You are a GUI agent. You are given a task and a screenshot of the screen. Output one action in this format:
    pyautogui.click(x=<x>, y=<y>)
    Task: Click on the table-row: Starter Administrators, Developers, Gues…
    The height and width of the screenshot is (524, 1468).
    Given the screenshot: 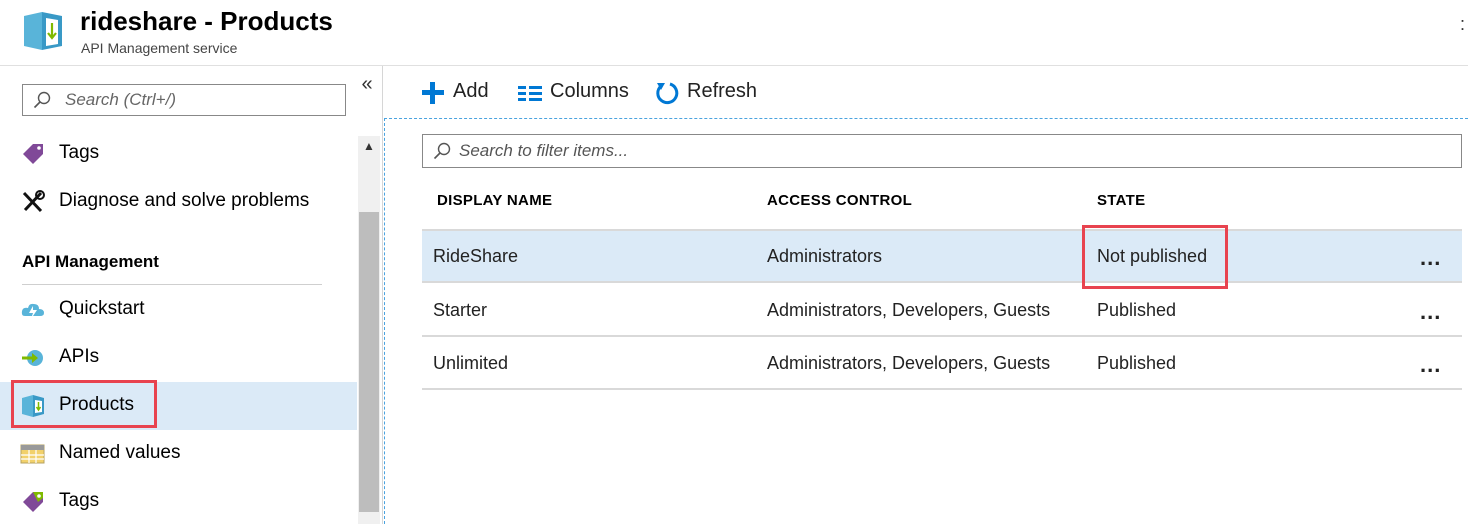 What is the action you would take?
    pyautogui.click(x=942, y=311)
    